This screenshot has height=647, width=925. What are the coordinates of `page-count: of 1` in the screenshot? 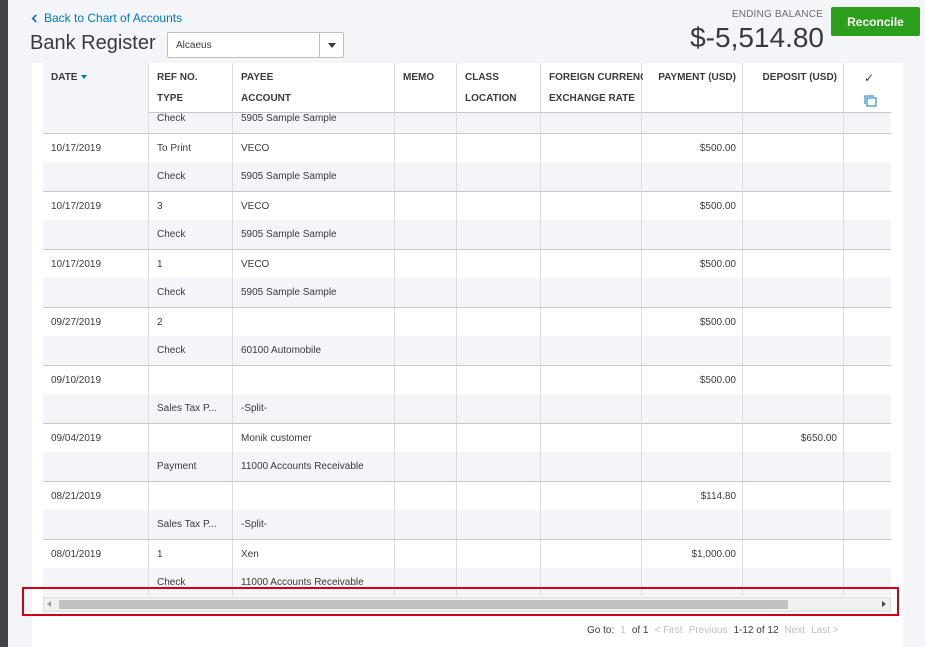 It's located at (640, 630).